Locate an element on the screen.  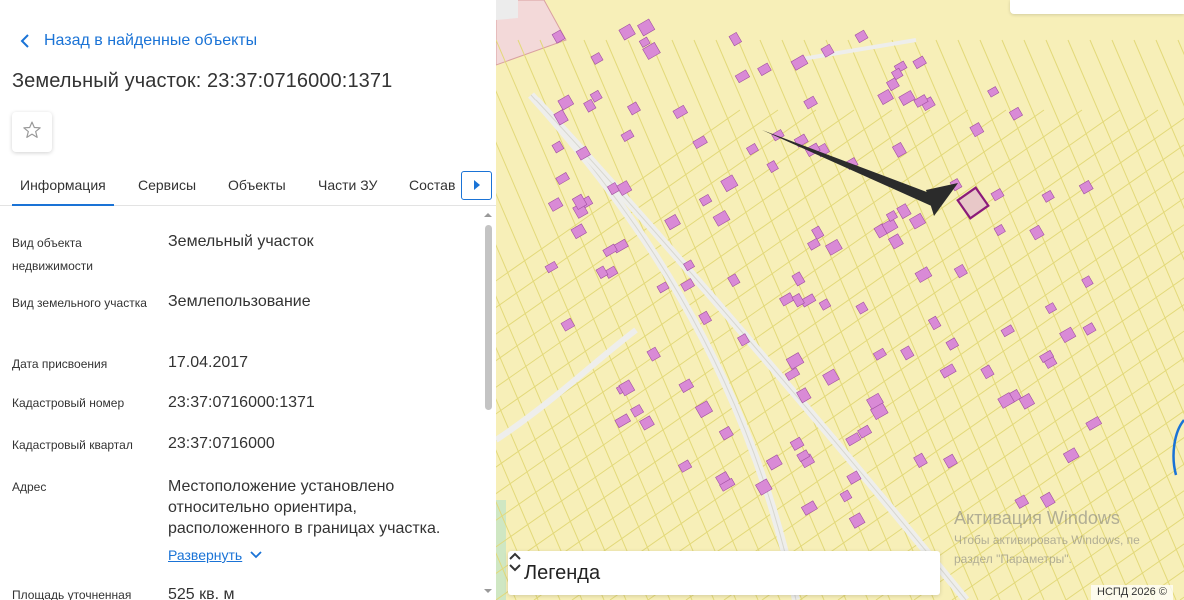
favorite-button is located at coordinates (32, 132).